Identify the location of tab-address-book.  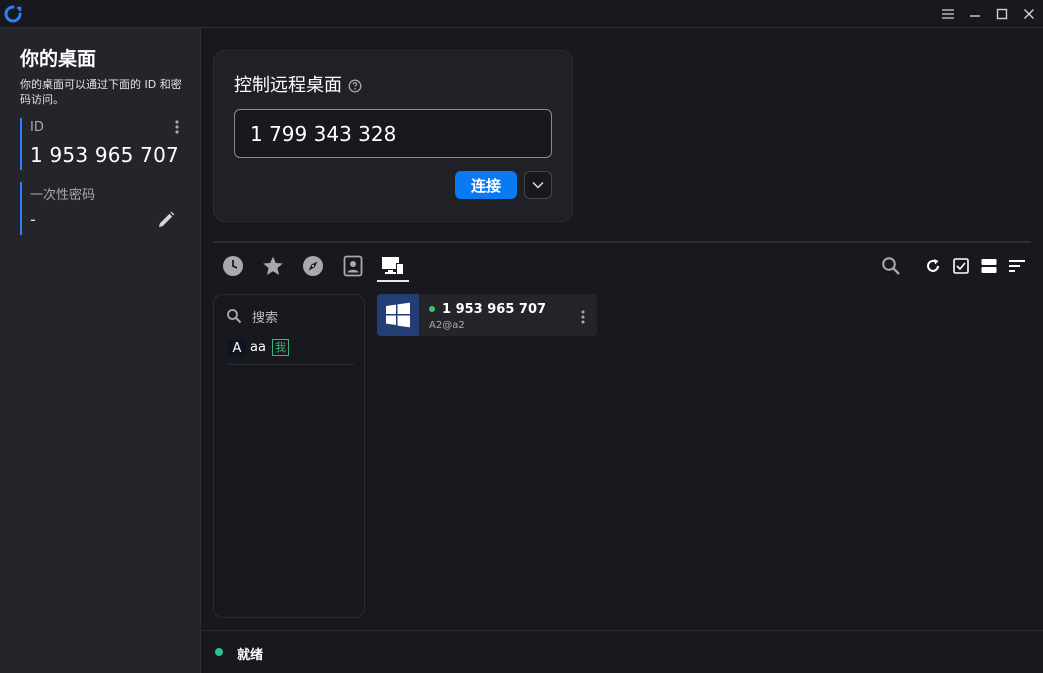
(353, 266).